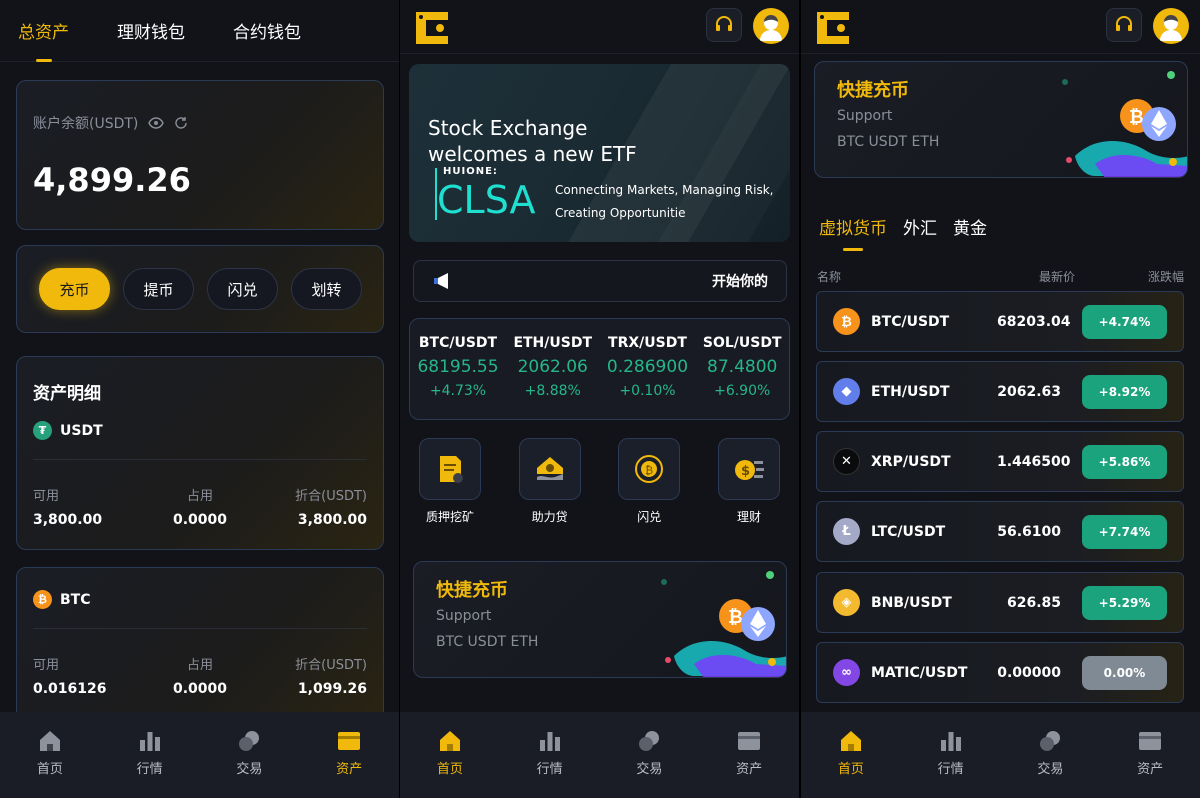  What do you see at coordinates (1033, 602) in the screenshot?
I see `last-price: 626.85` at bounding box center [1033, 602].